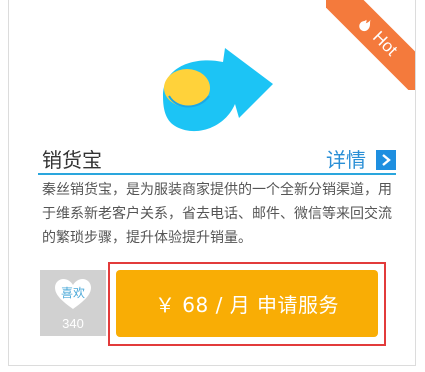 Image resolution: width=425 pixels, height=372 pixels. I want to click on hot-ribbon: Hot, so click(370, 45).